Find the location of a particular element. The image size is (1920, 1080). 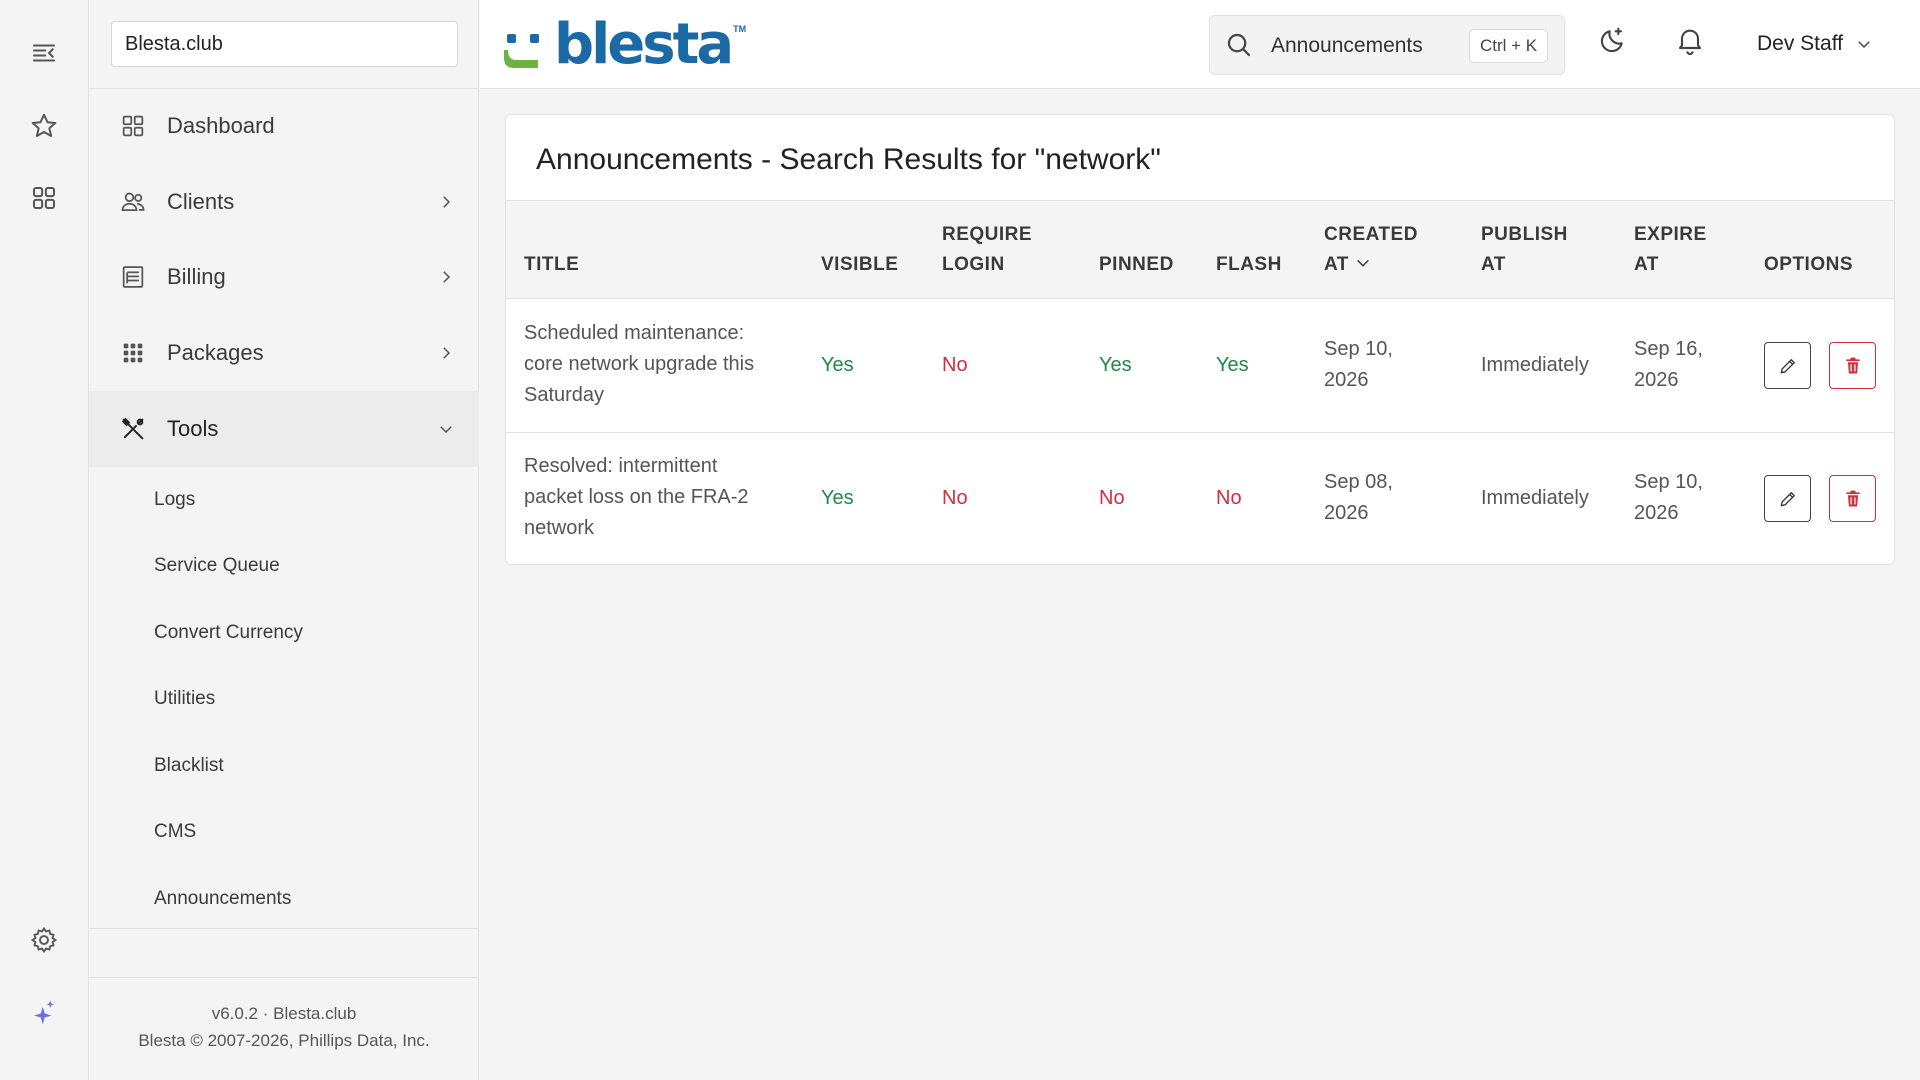

title-line: Saturday is located at coordinates (564, 395).